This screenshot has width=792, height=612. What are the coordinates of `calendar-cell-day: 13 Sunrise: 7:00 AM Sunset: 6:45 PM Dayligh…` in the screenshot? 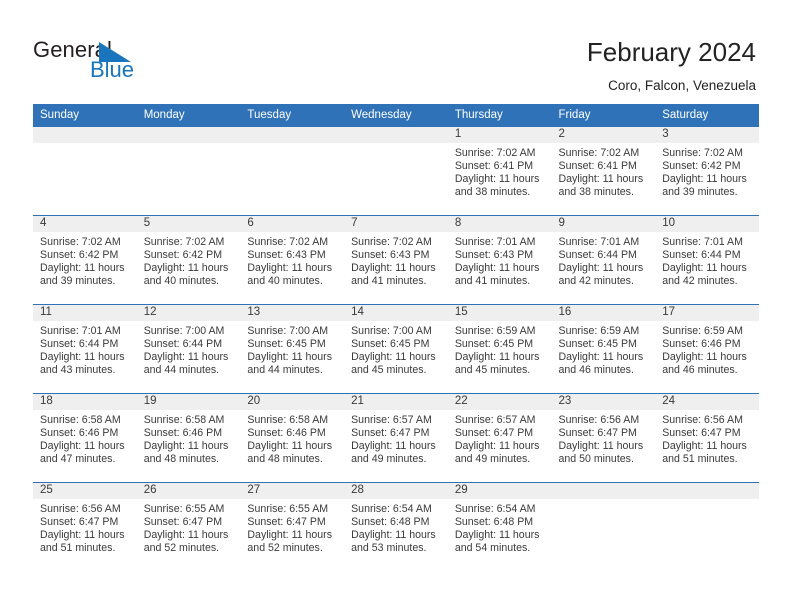 It's located at (292, 349).